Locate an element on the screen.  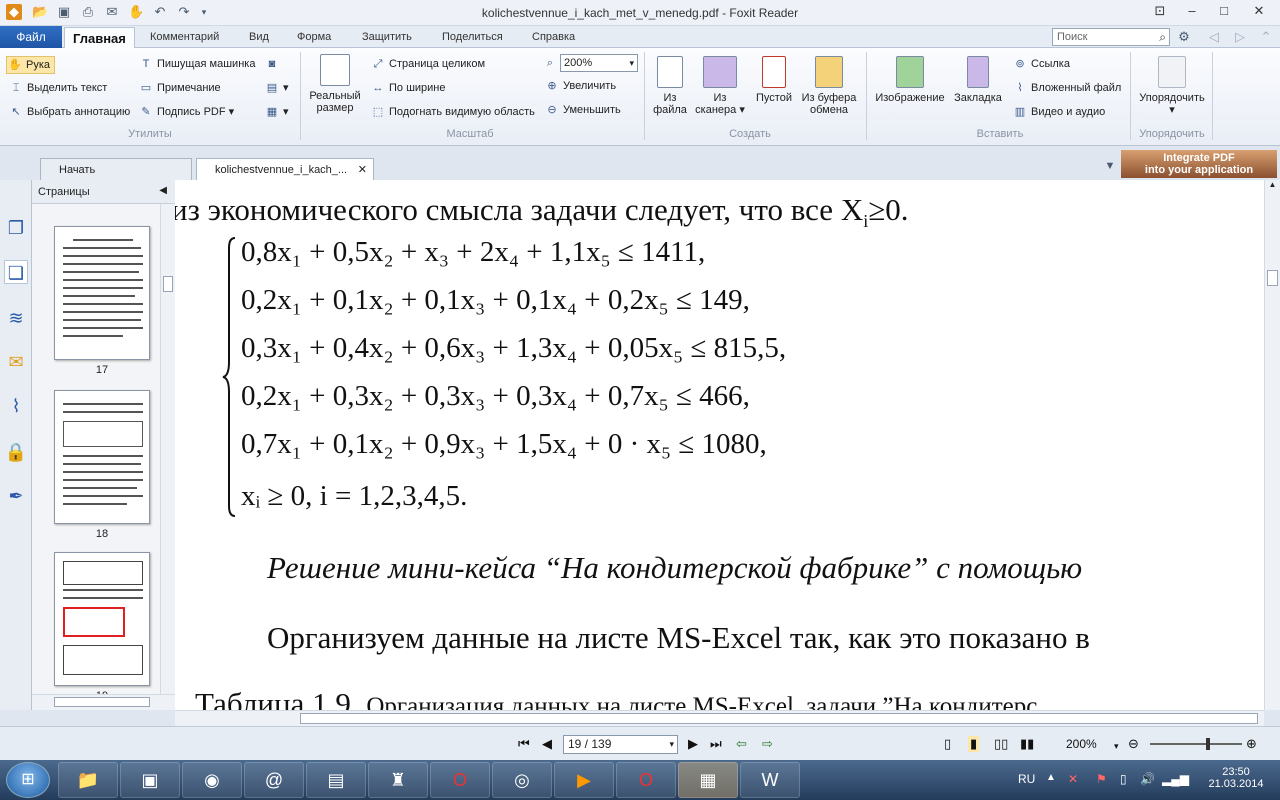
bookmark-button: Закладка is located at coordinates (978, 80).